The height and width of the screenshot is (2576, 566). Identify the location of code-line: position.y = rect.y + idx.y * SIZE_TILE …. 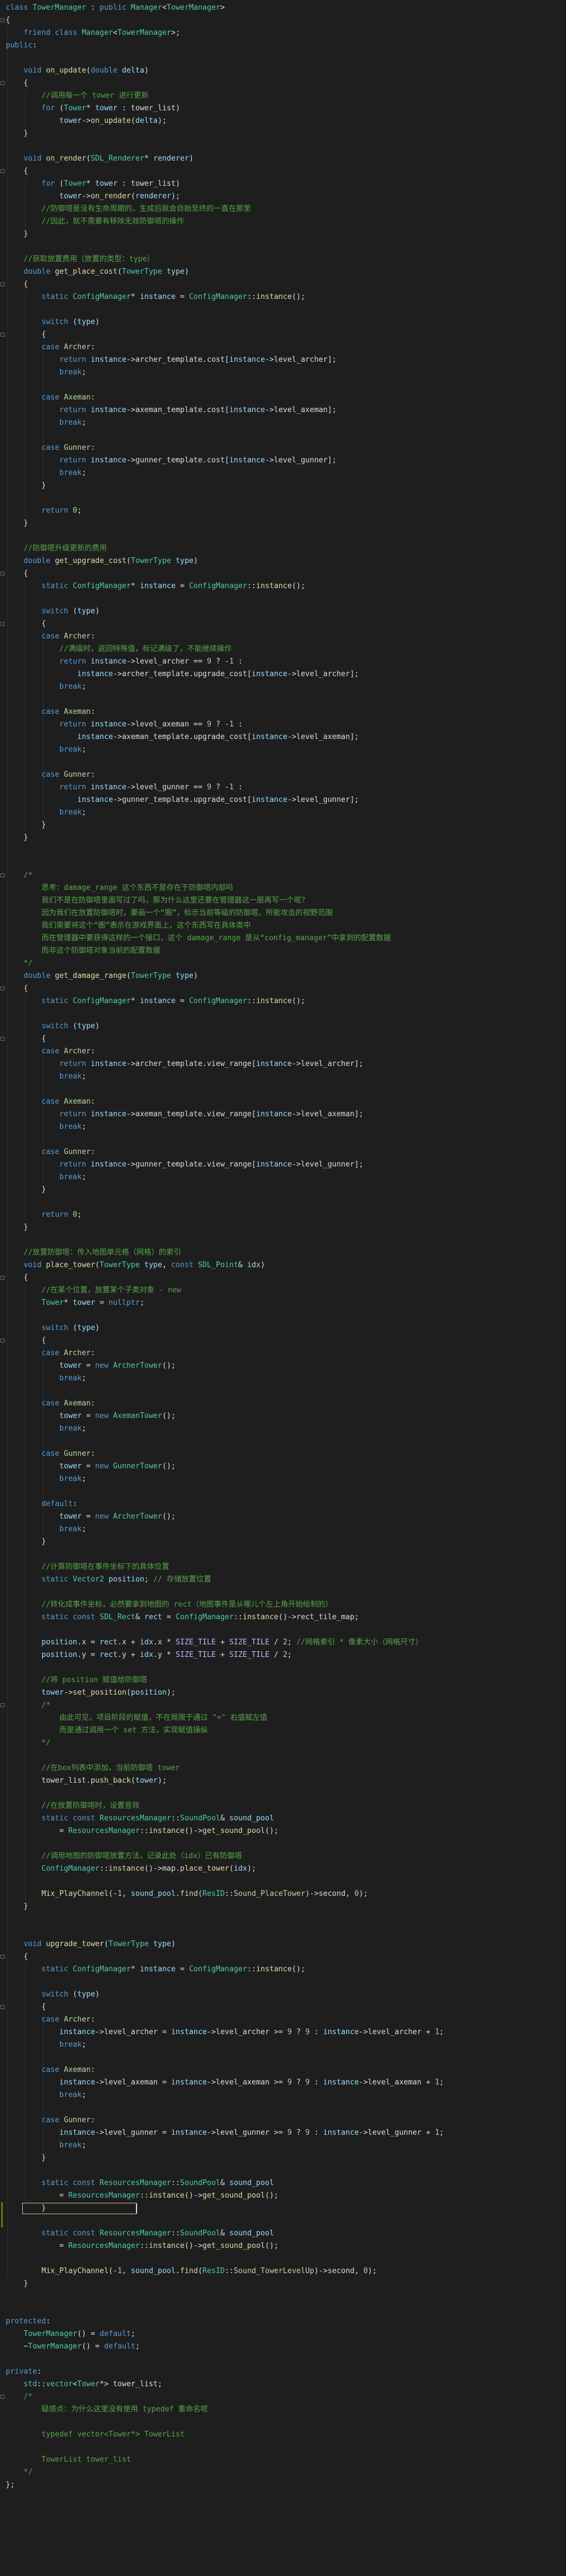
(149, 1655).